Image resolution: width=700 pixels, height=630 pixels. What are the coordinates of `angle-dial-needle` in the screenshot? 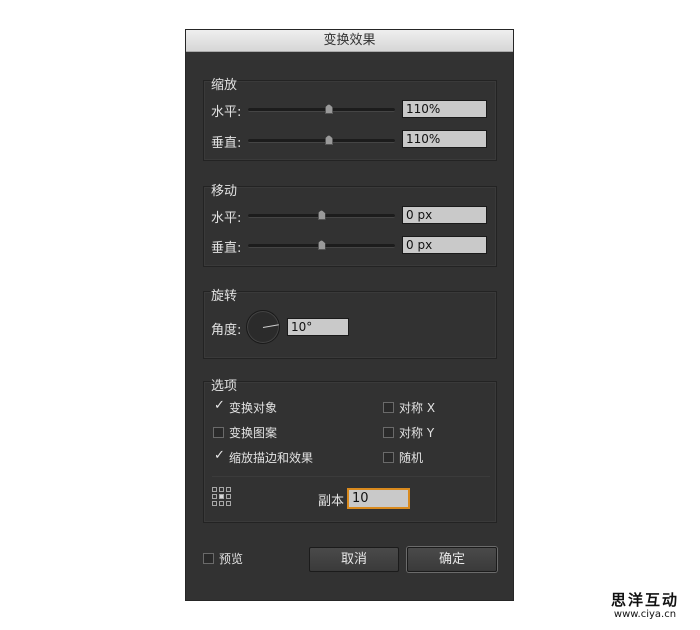 It's located at (270, 326).